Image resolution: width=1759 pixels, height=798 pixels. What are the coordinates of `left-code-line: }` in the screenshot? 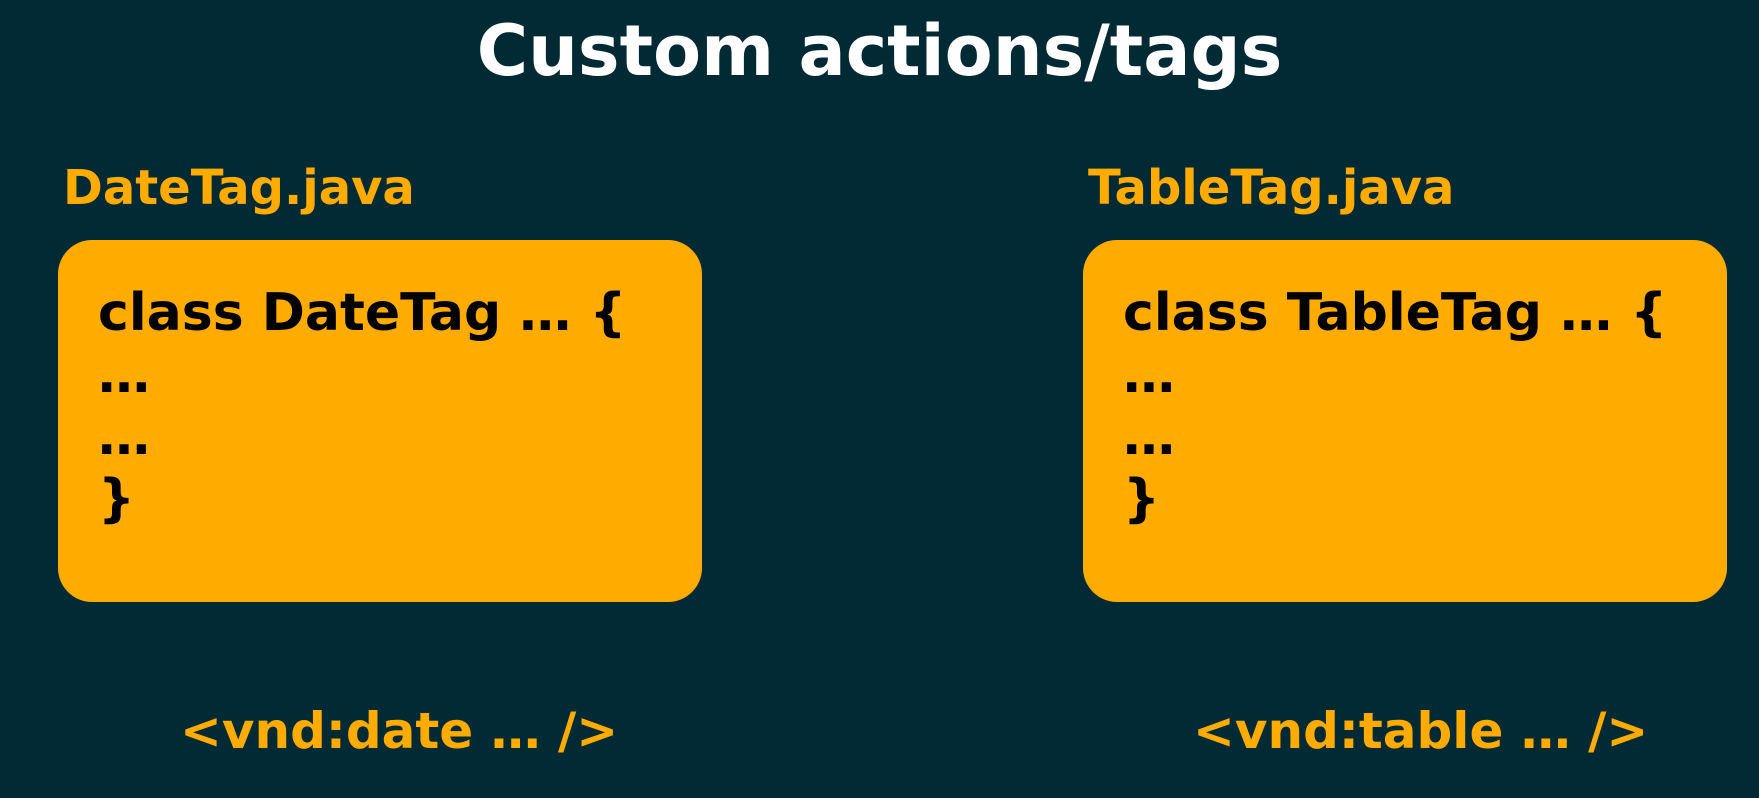 It's located at (117, 499).